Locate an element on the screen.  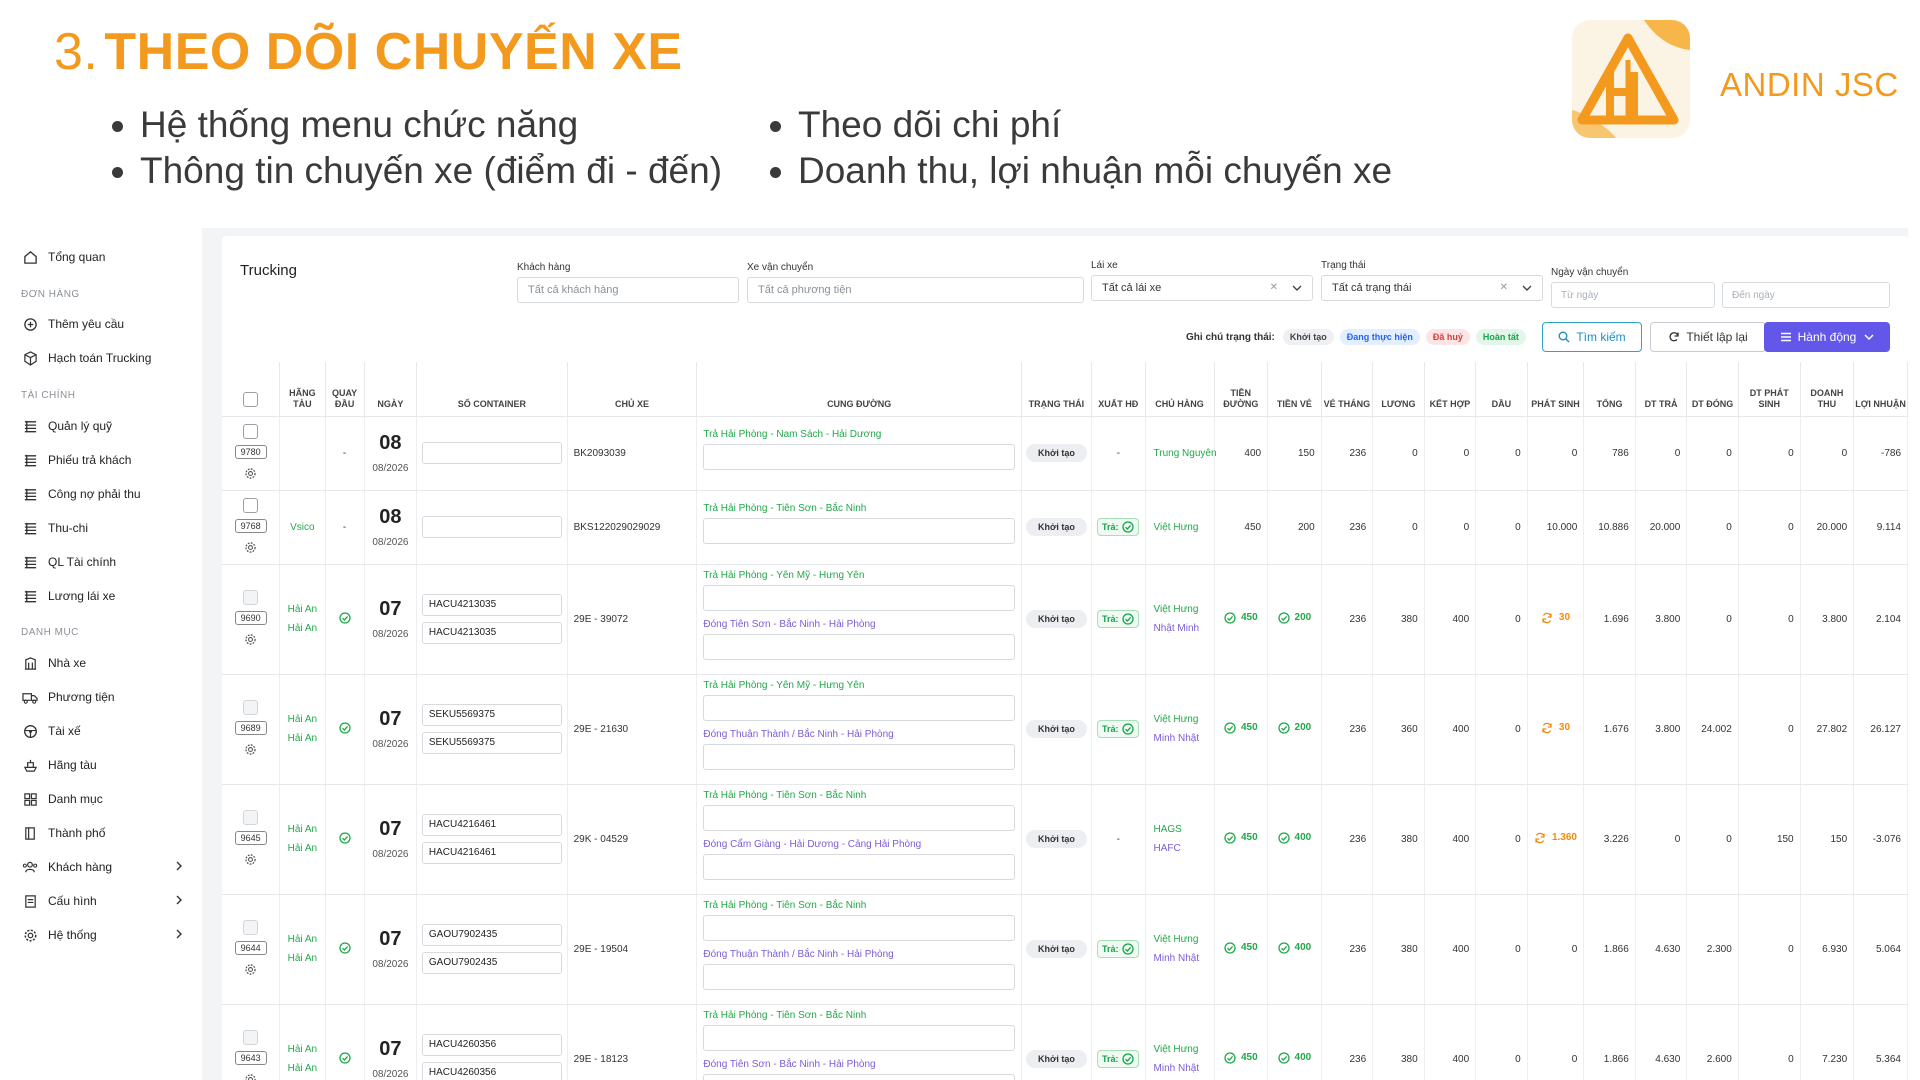
shipper-cell: Việt Hưng Minh Nhật is located at coordinates (1180, 729).